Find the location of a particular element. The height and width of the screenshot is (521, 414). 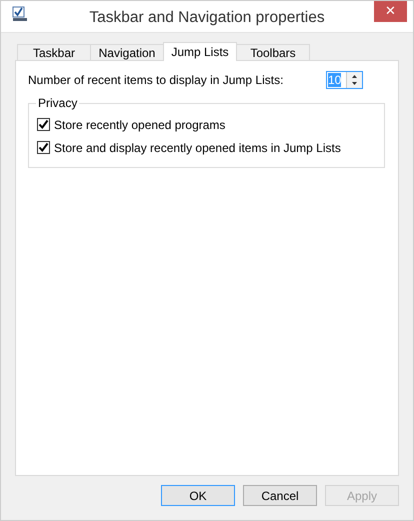

tab: Navigation is located at coordinates (127, 52).